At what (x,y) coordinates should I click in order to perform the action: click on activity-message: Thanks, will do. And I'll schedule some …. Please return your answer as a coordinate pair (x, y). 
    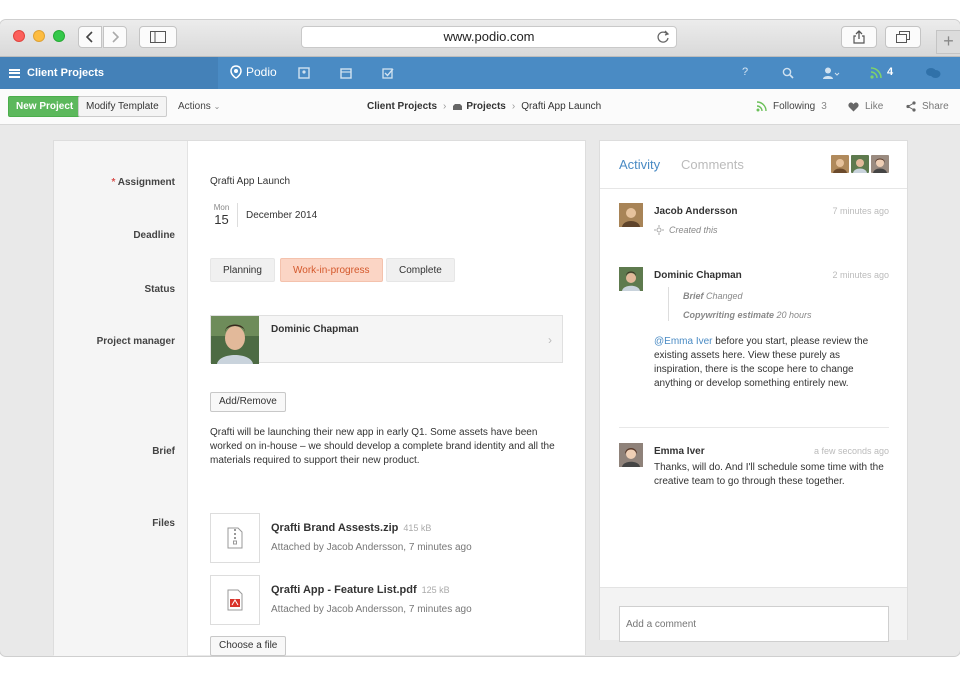
    Looking at the image, I should click on (769, 474).